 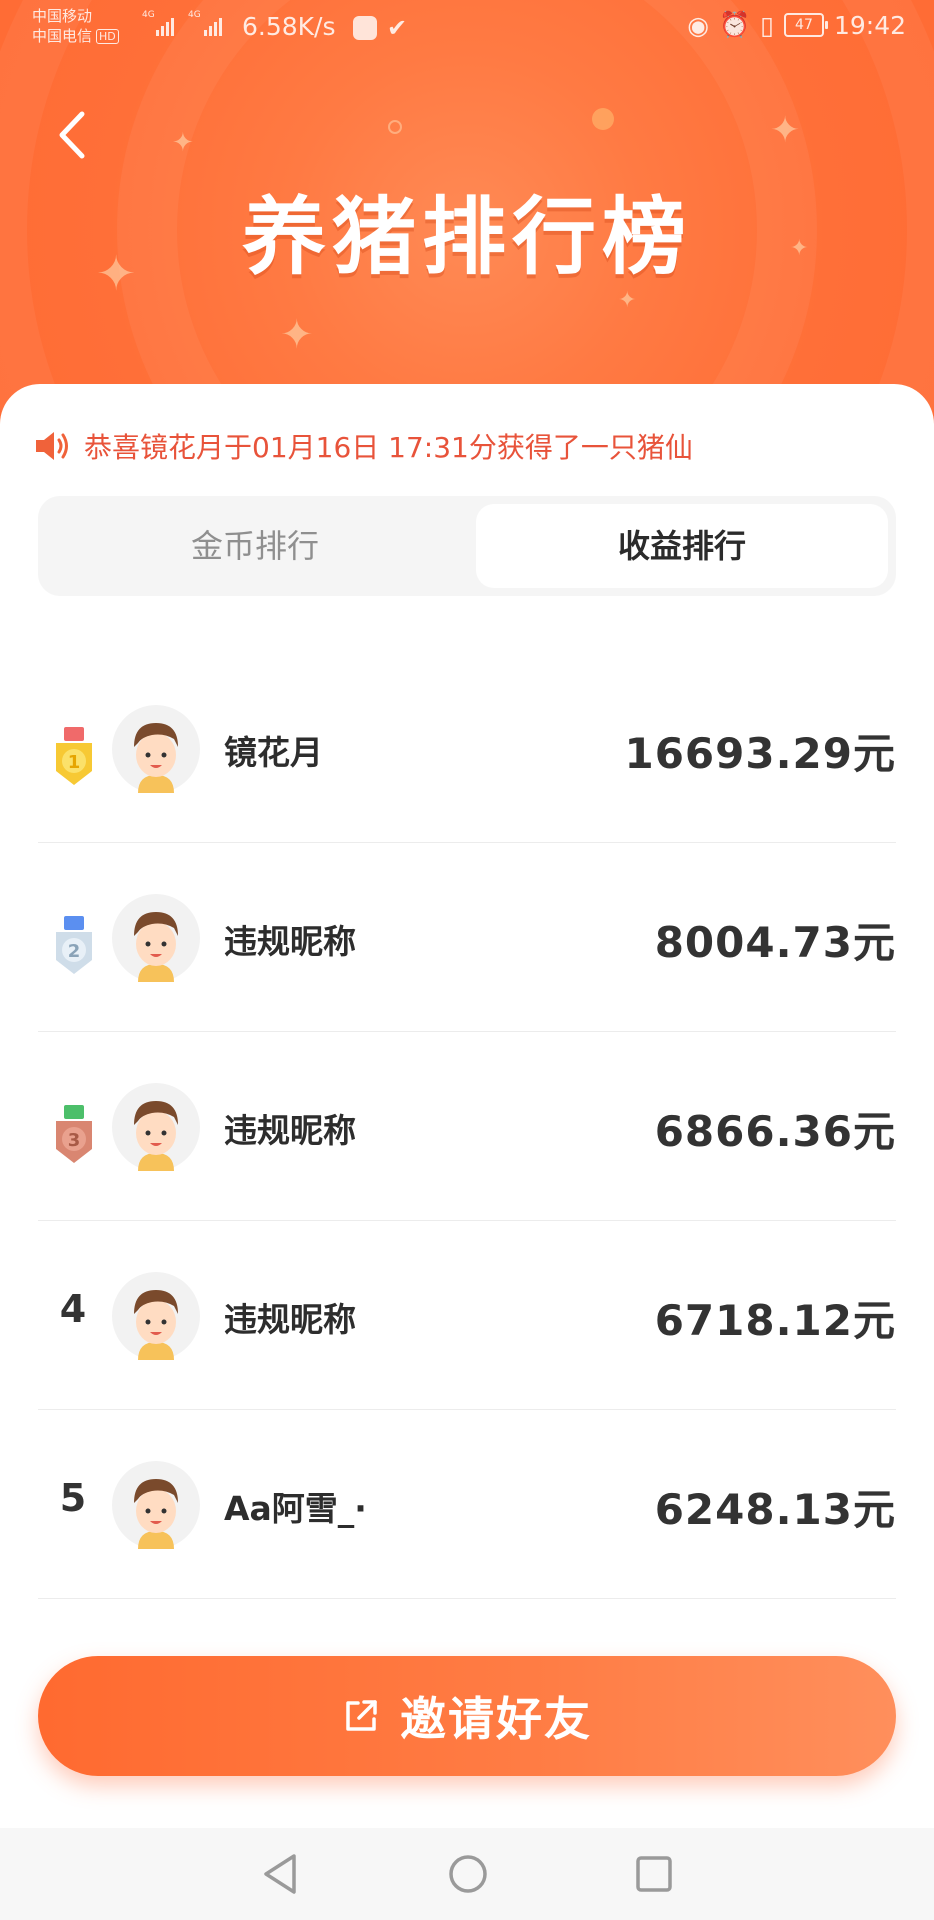 What do you see at coordinates (62, 36) in the screenshot?
I see `carrier-2: 中国电信` at bounding box center [62, 36].